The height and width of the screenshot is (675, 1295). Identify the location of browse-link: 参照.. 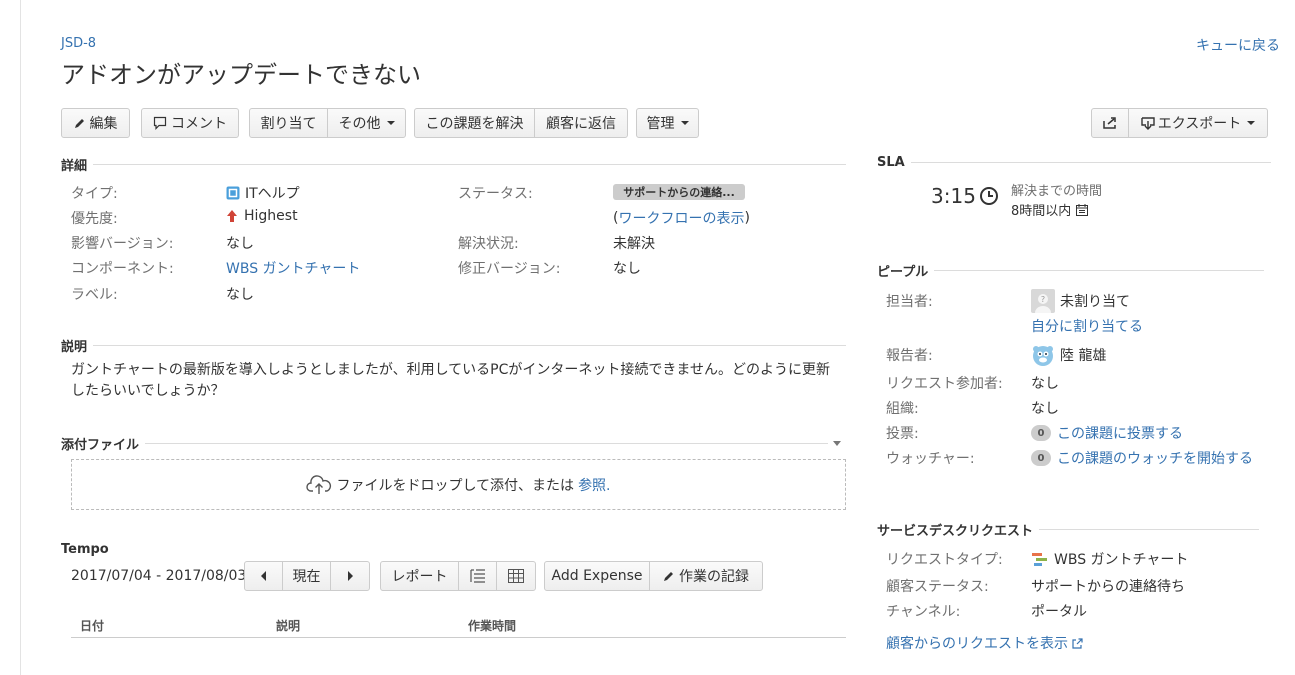
(594, 485).